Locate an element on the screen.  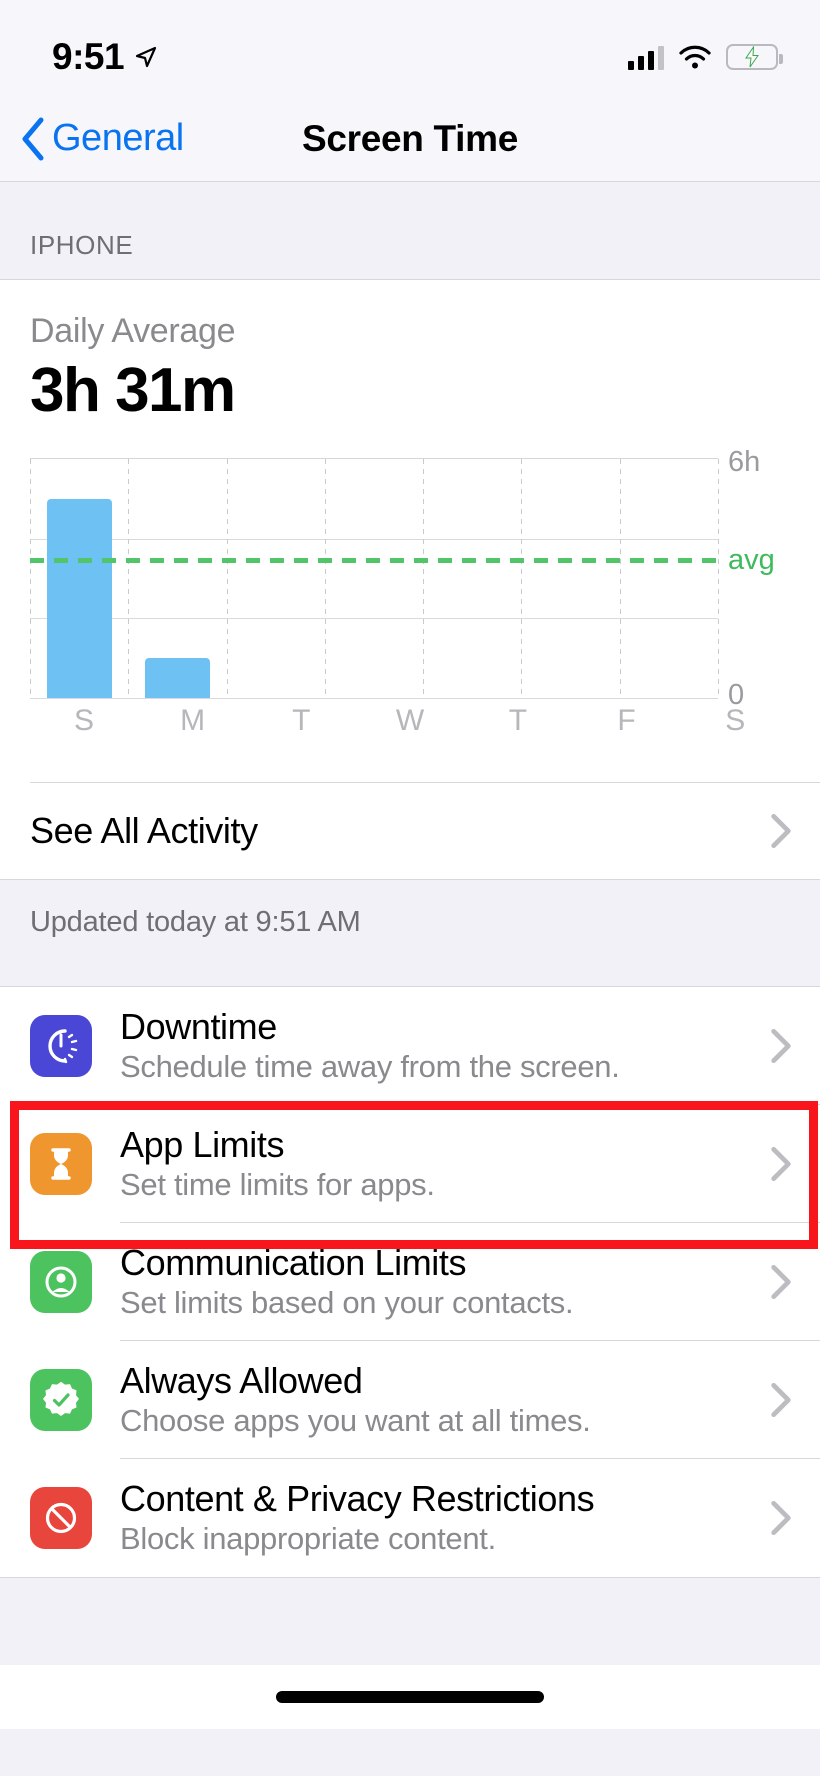
feature-subtitle: Schedule time away from the screen. is located at coordinates (370, 1066).